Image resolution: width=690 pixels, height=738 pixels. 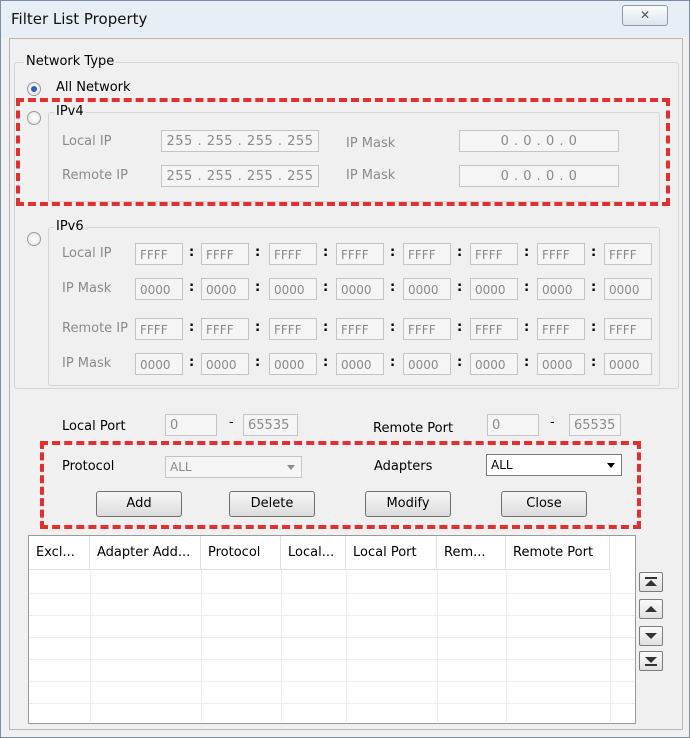 What do you see at coordinates (513, 425) in the screenshot?
I see `remote-port-from-field: 0` at bounding box center [513, 425].